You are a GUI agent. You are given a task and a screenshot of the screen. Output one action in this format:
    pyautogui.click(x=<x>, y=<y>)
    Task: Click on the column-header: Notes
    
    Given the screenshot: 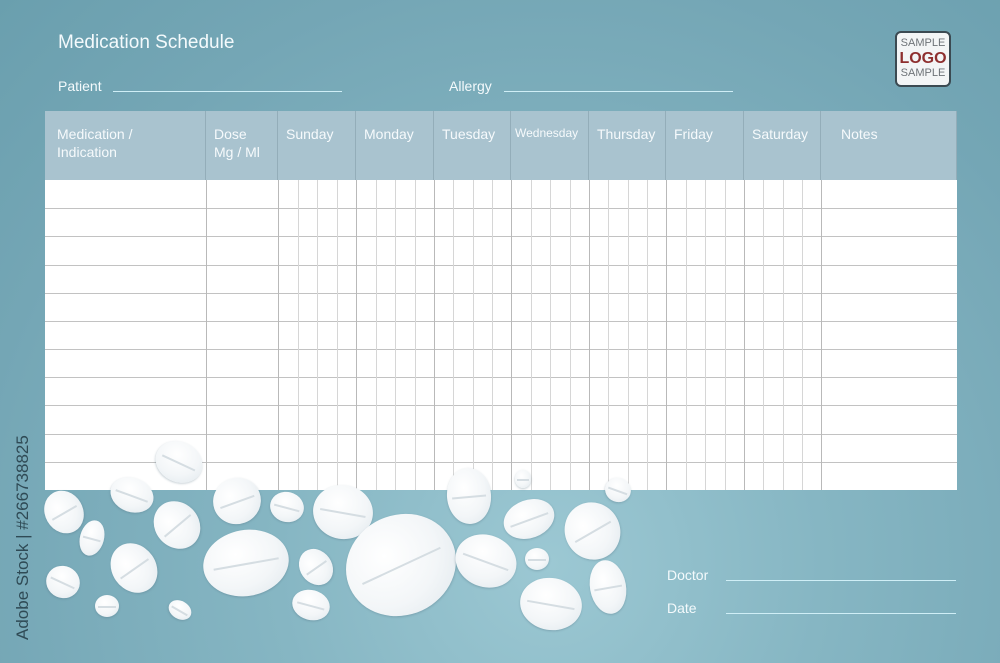 What is the action you would take?
    pyautogui.click(x=889, y=145)
    